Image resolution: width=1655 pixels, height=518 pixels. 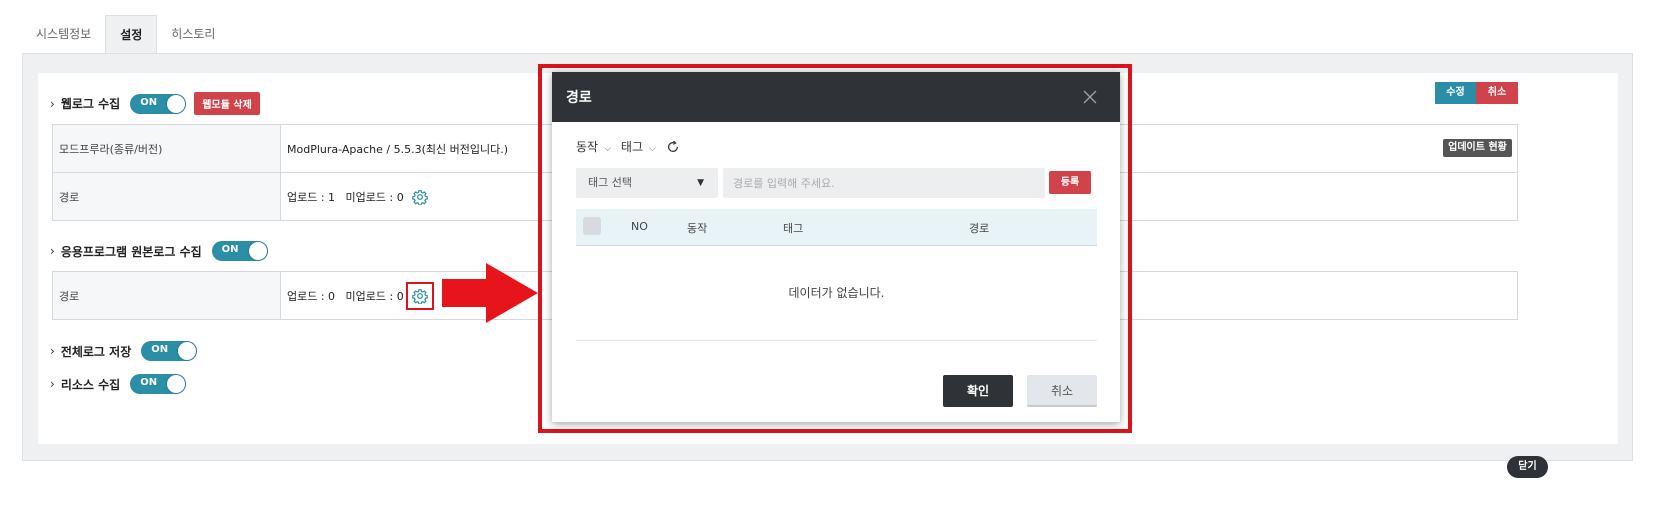 What do you see at coordinates (1090, 97) in the screenshot?
I see `close-icon` at bounding box center [1090, 97].